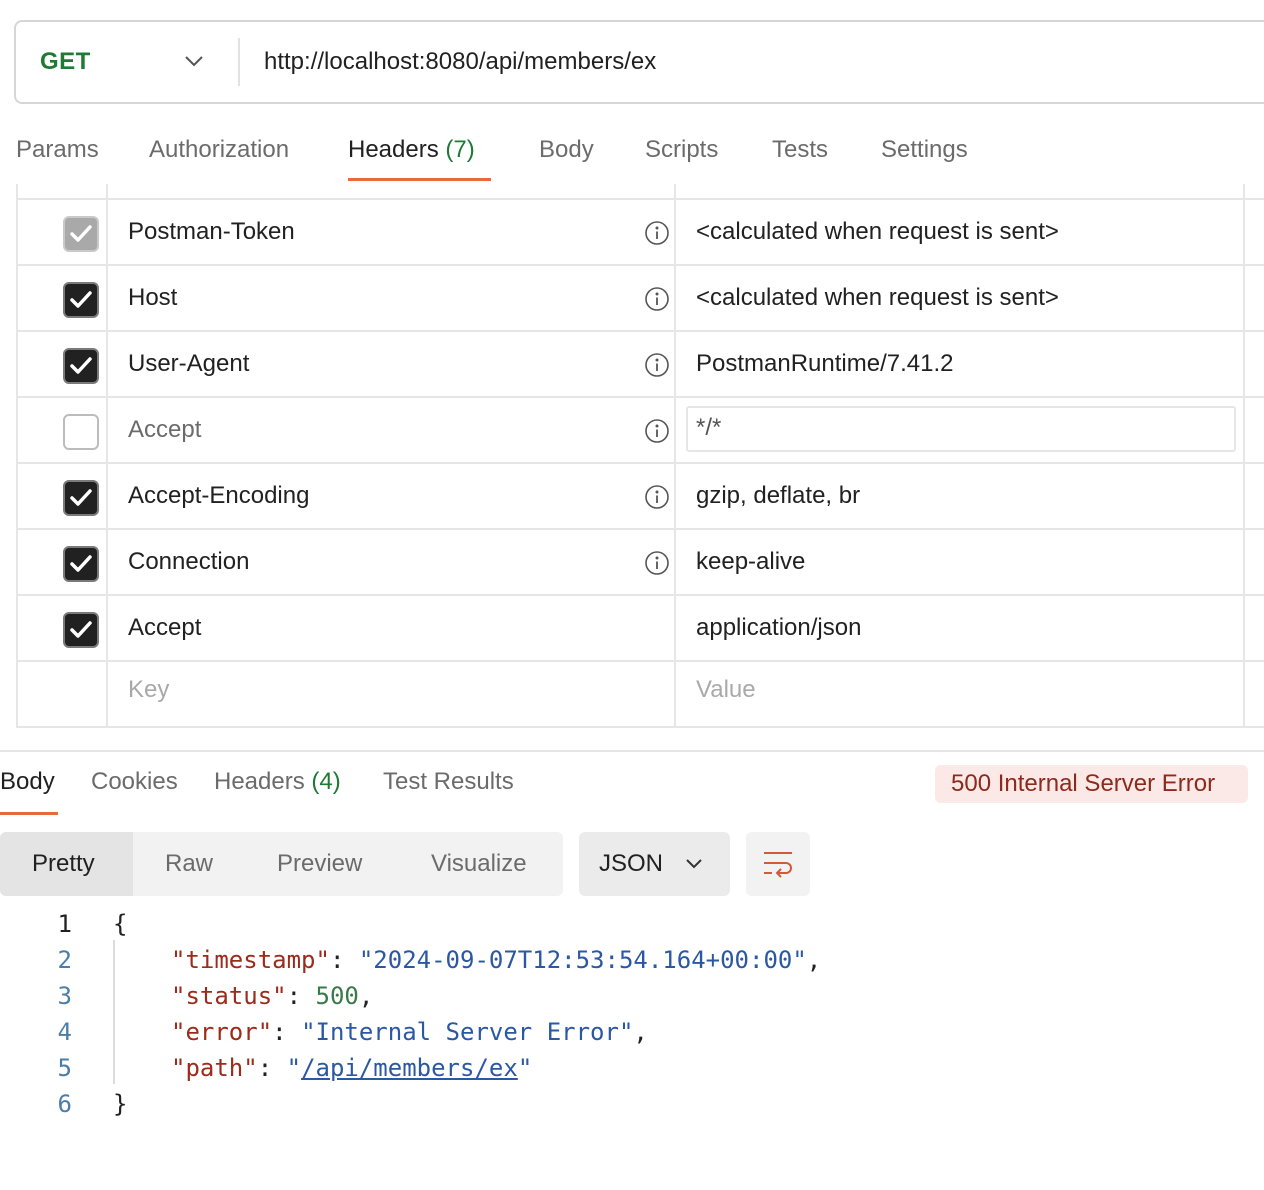  What do you see at coordinates (120, 924) in the screenshot?
I see `json-open-brace: {` at bounding box center [120, 924].